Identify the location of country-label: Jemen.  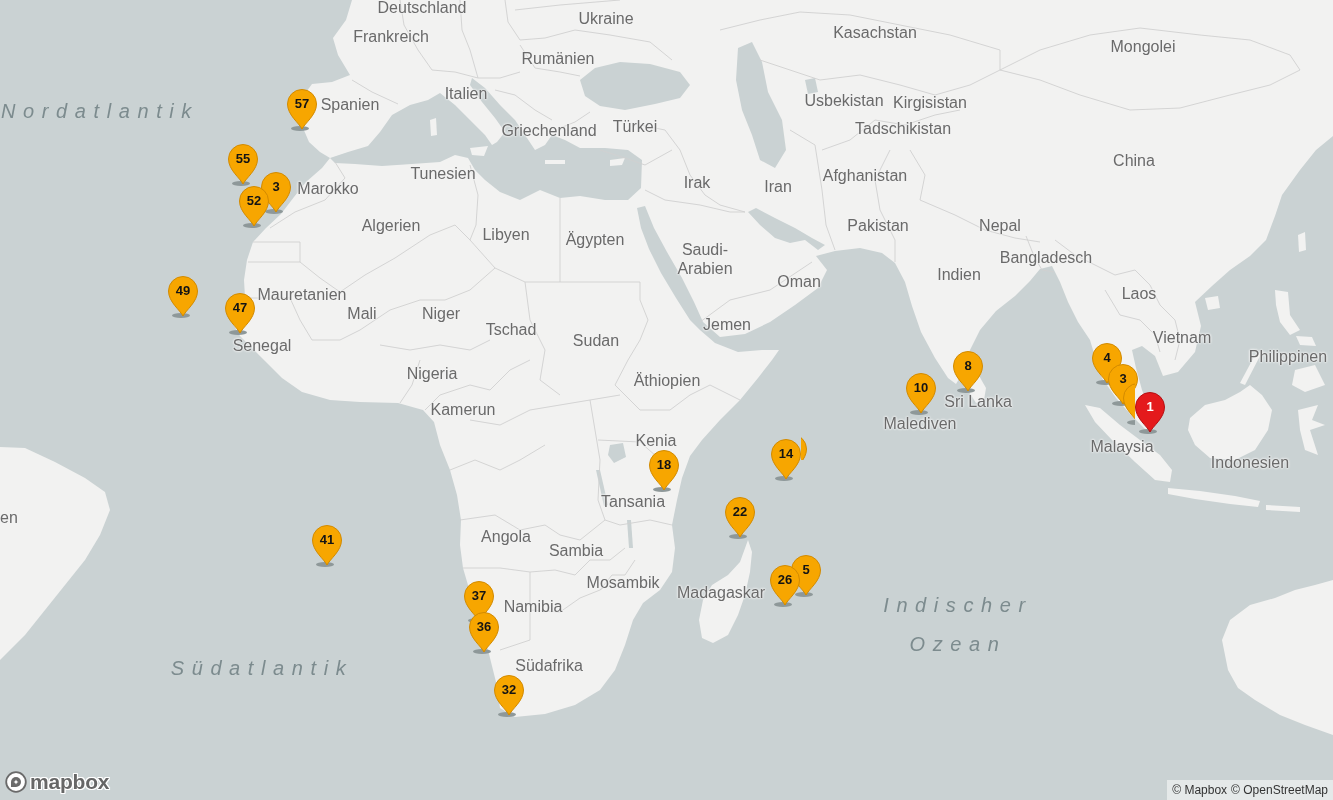
(727, 325).